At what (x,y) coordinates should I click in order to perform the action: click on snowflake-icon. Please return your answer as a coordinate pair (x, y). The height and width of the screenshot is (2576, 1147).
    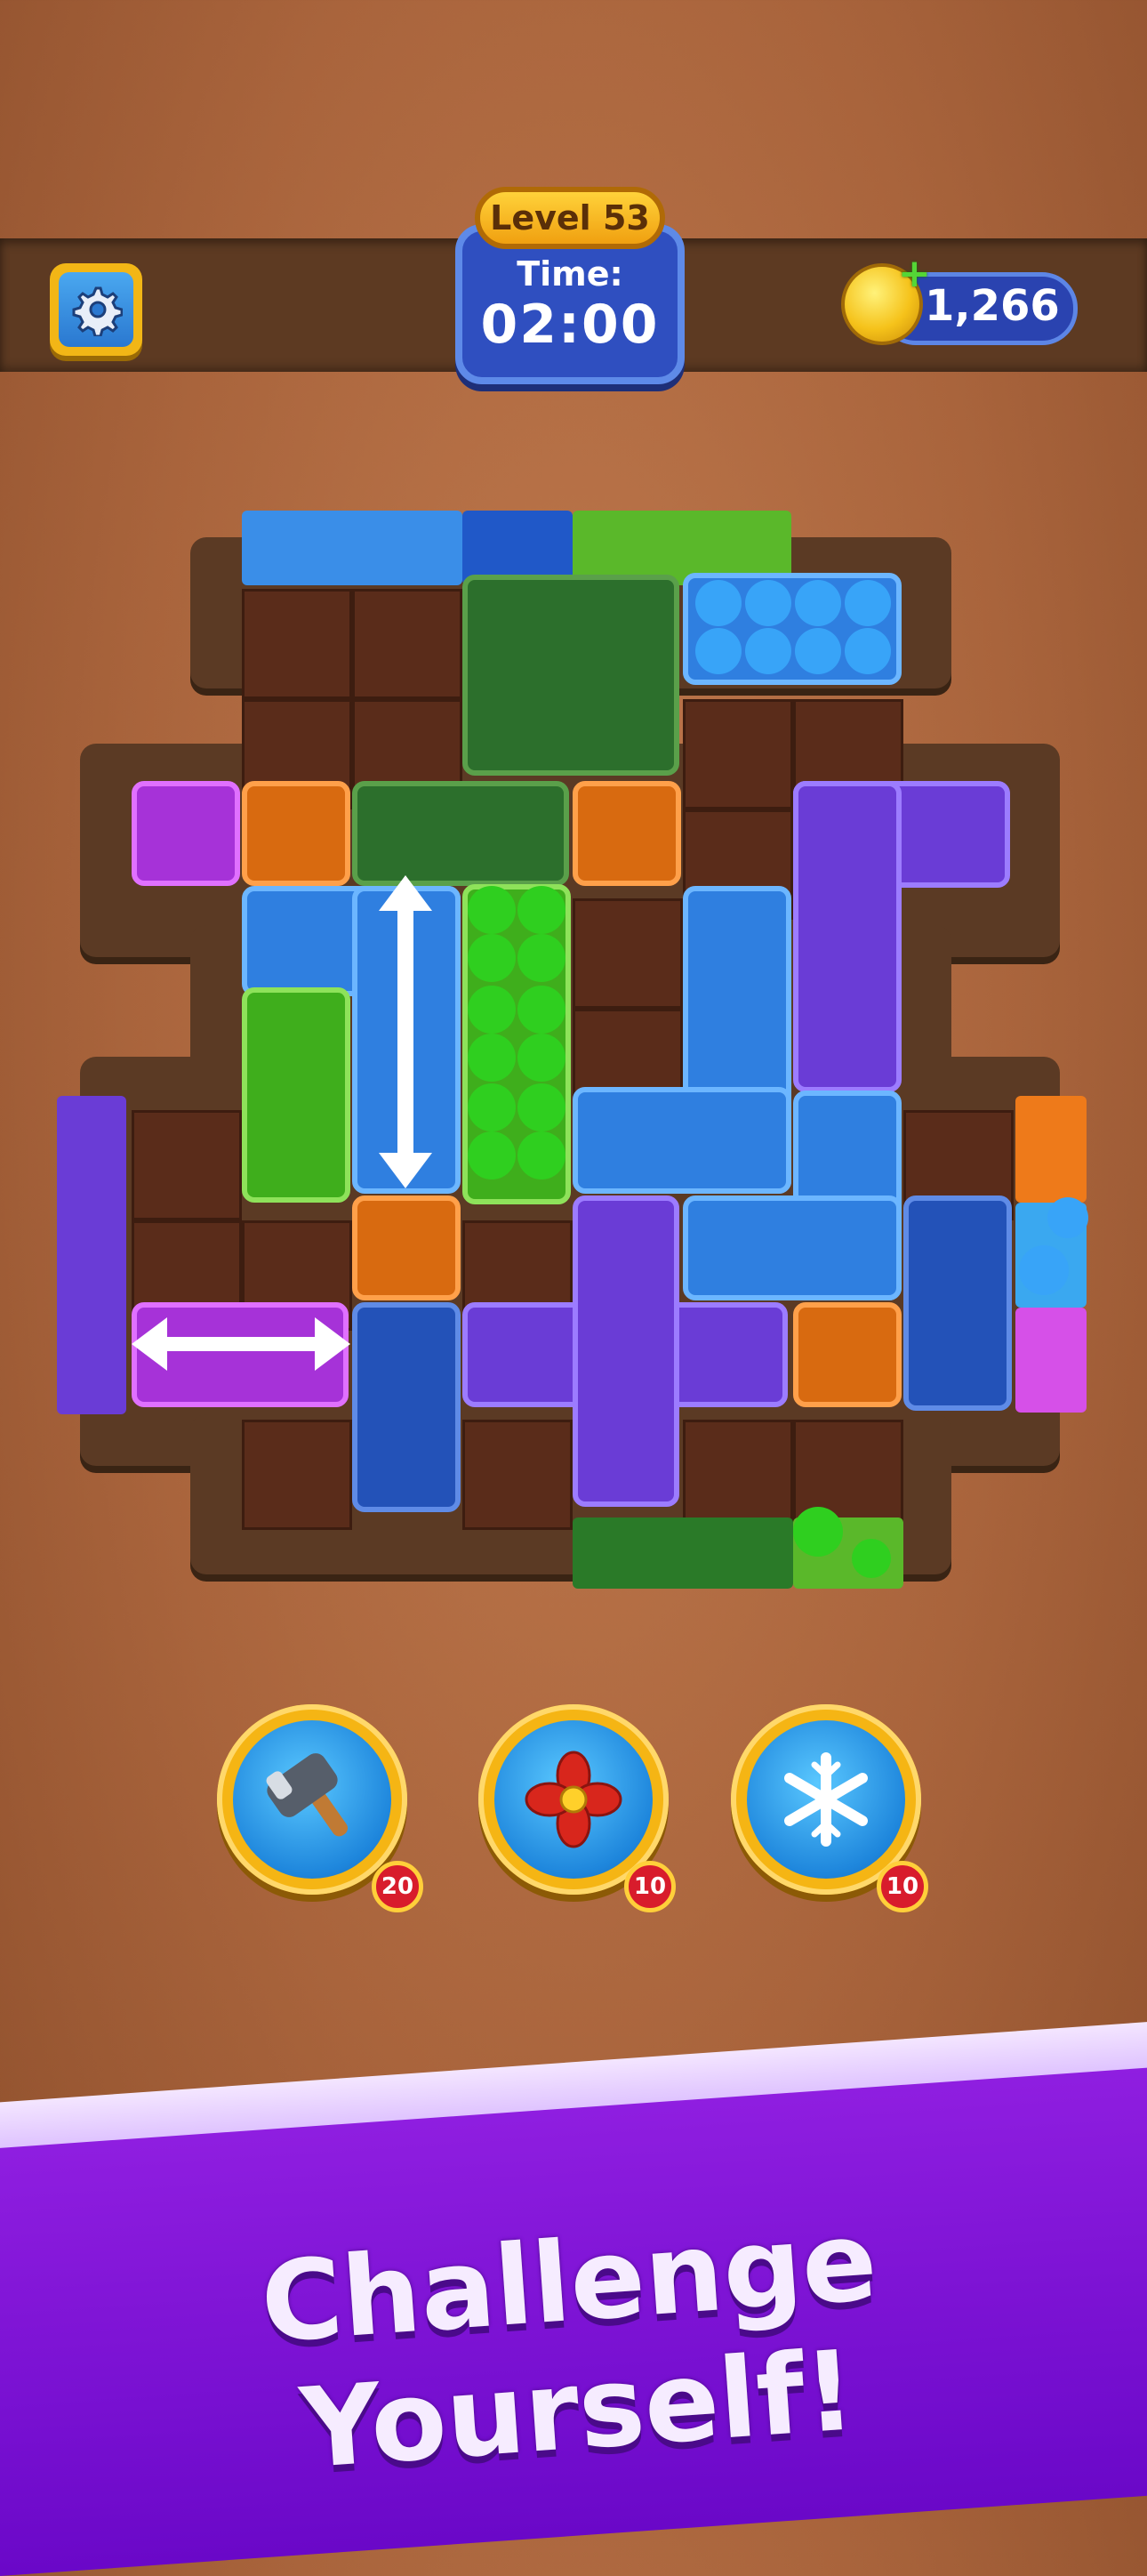
    Looking at the image, I should click on (826, 1799).